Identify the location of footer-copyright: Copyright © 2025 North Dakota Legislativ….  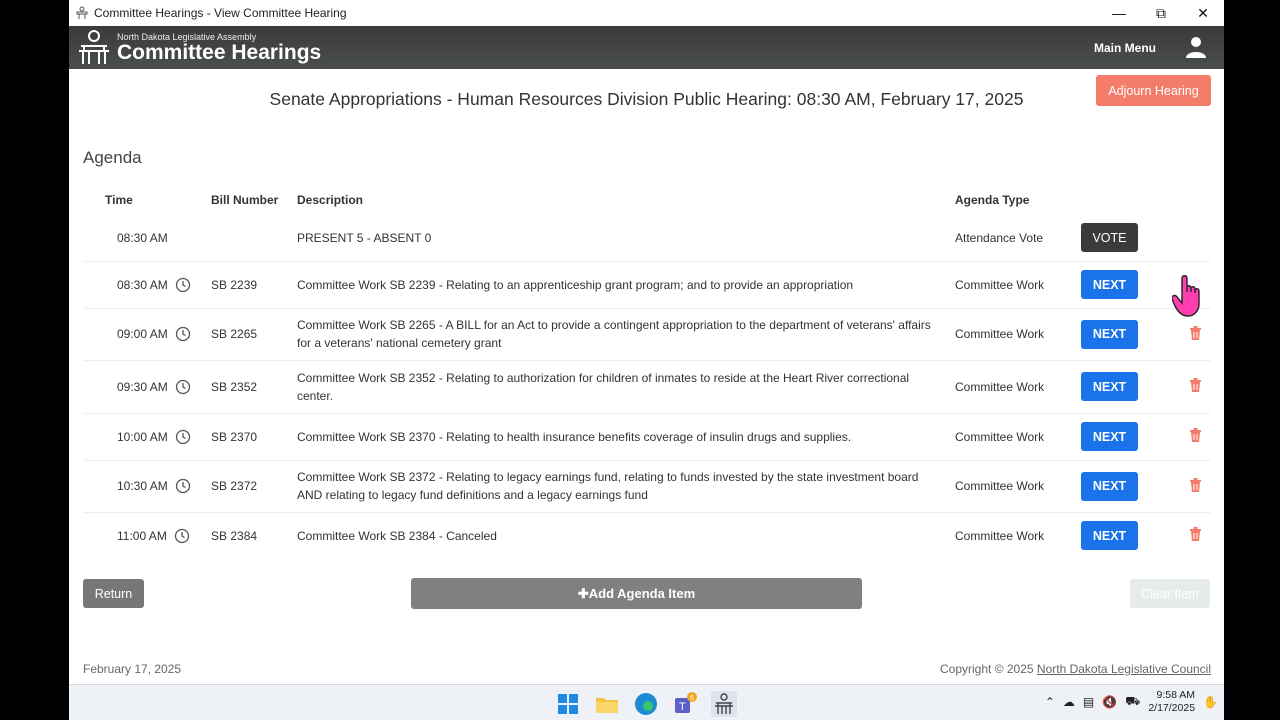
(1075, 669).